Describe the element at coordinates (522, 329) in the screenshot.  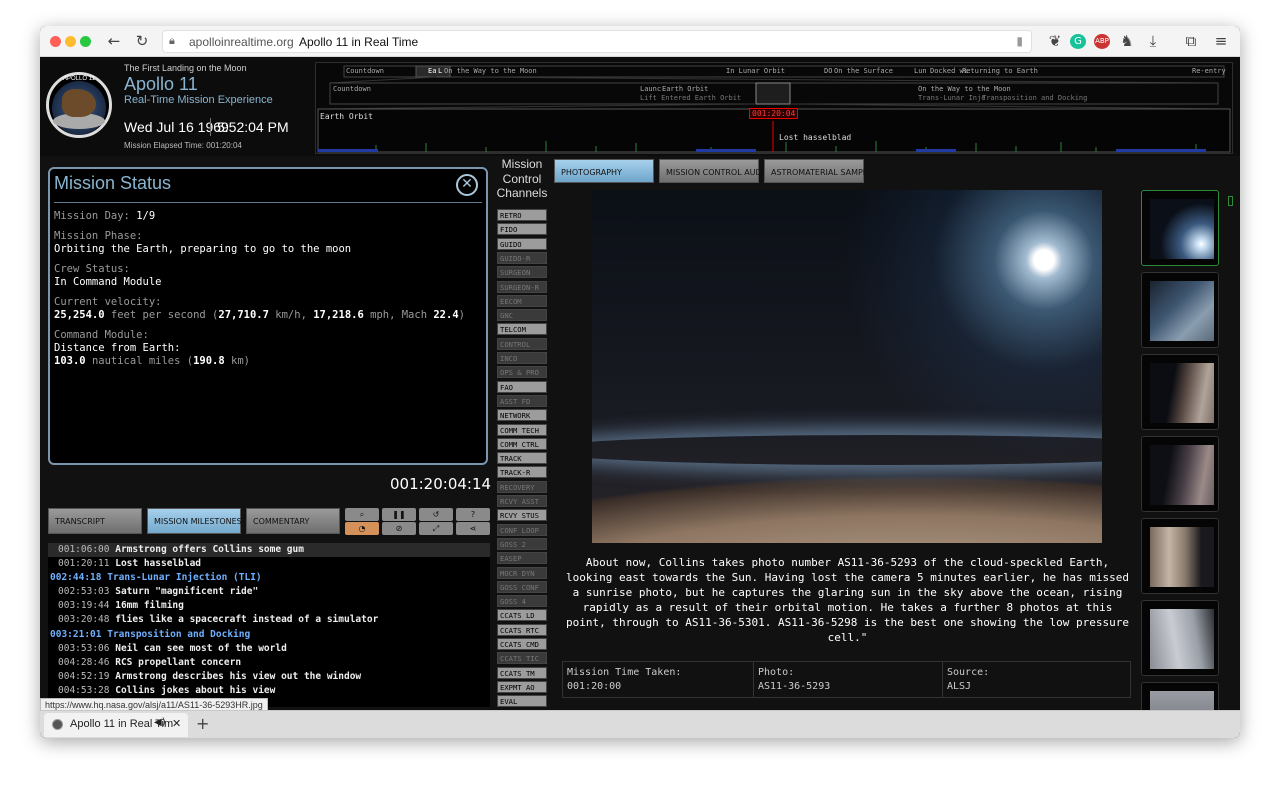
I see `mcc-channel: TELCOM` at that location.